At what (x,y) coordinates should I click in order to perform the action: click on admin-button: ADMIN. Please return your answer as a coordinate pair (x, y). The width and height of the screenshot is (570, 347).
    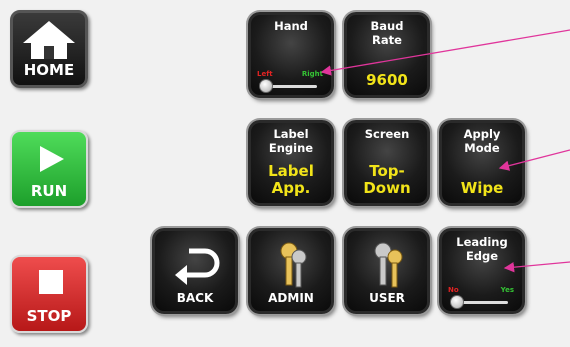
    Looking at the image, I should click on (291, 271).